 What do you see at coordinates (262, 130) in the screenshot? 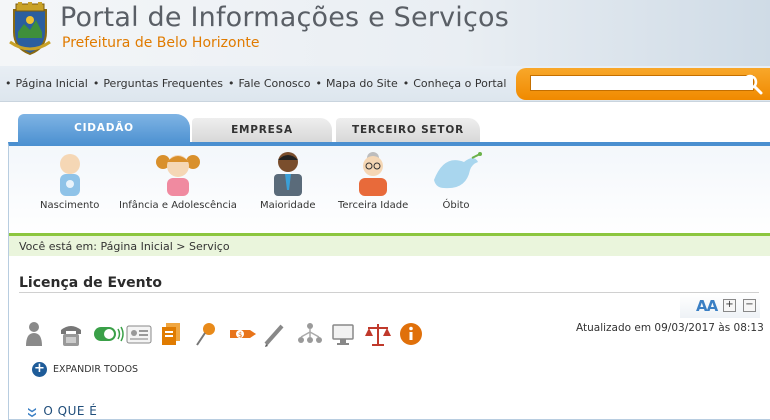
I see `tab-empresa: EMPRESA` at bounding box center [262, 130].